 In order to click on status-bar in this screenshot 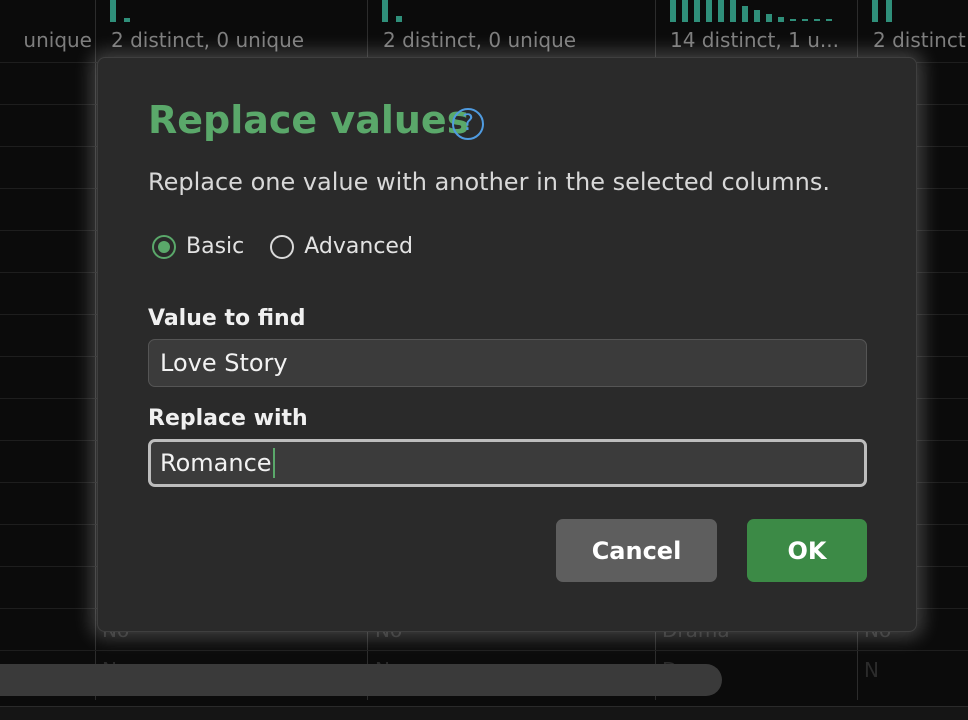, I will do `click(484, 713)`.